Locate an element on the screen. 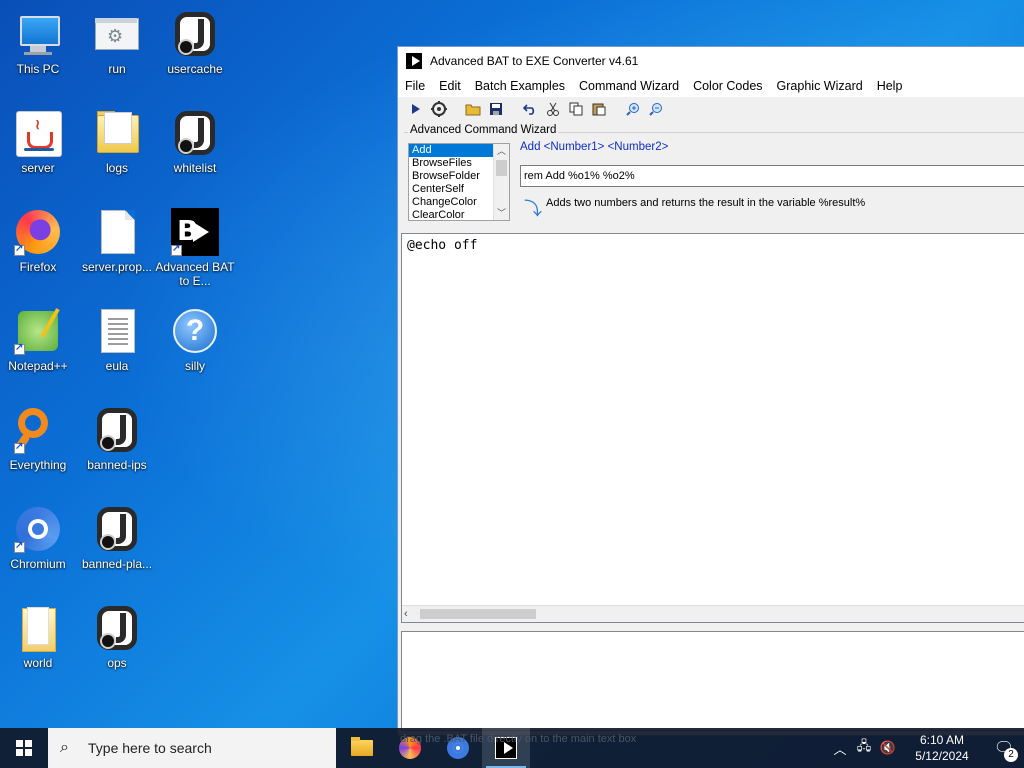  editor-horizontal-scrollbar: ‹ is located at coordinates (713, 613).